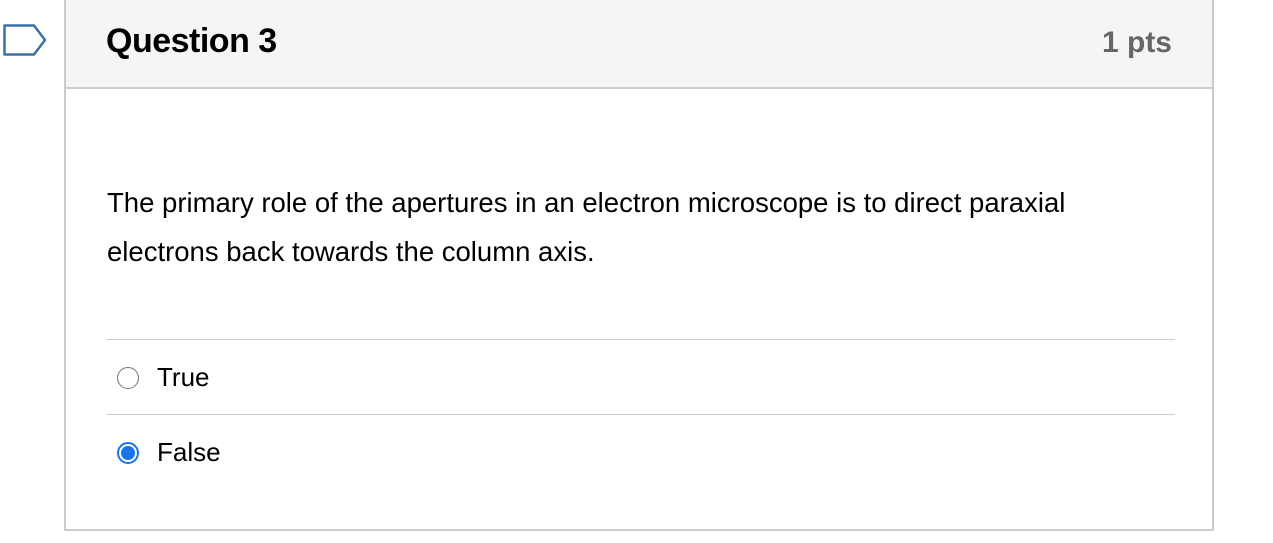 The width and height of the screenshot is (1273, 543). Describe the element at coordinates (639, 44) in the screenshot. I see `question-header: Question 3 1 pts` at that location.